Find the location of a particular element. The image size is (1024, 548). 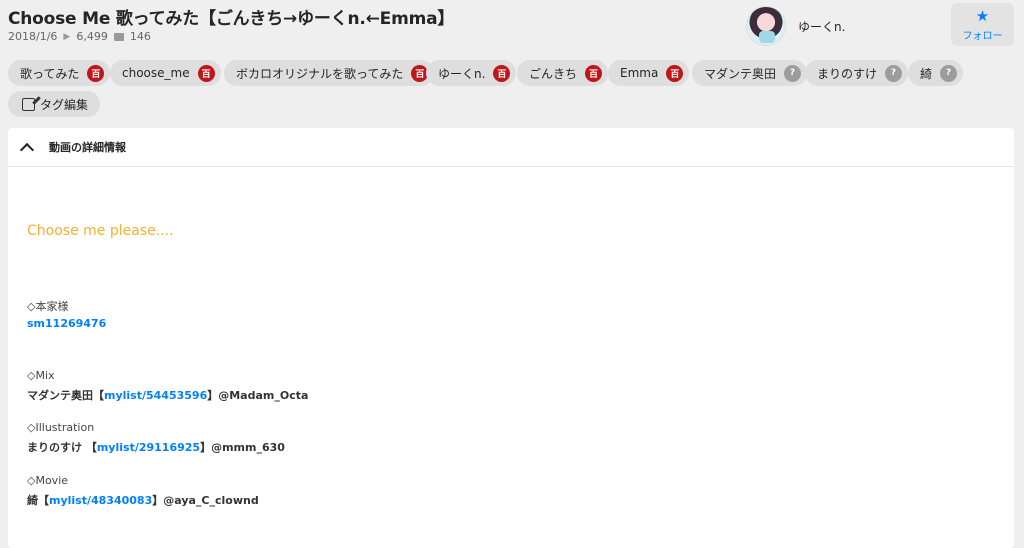

mix-handle: 】@Madam_Octa is located at coordinates (258, 395).